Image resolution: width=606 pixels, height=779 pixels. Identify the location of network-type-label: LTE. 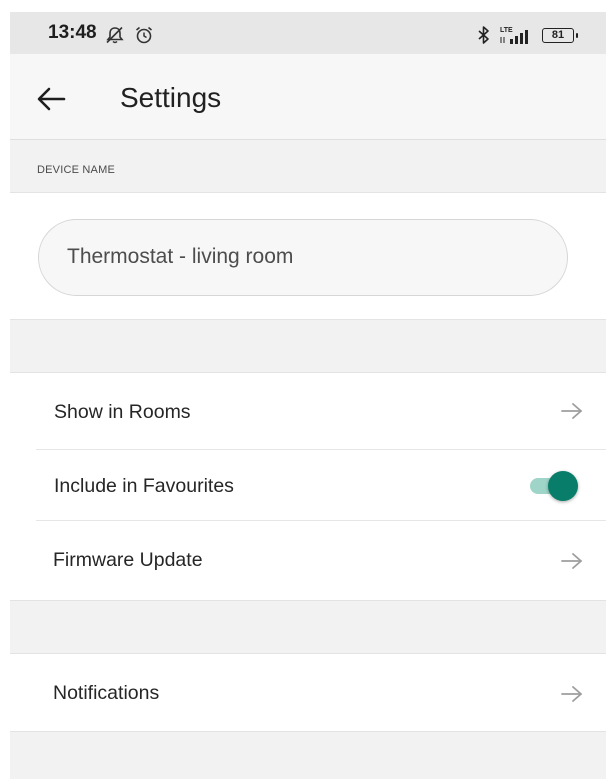
(506, 30).